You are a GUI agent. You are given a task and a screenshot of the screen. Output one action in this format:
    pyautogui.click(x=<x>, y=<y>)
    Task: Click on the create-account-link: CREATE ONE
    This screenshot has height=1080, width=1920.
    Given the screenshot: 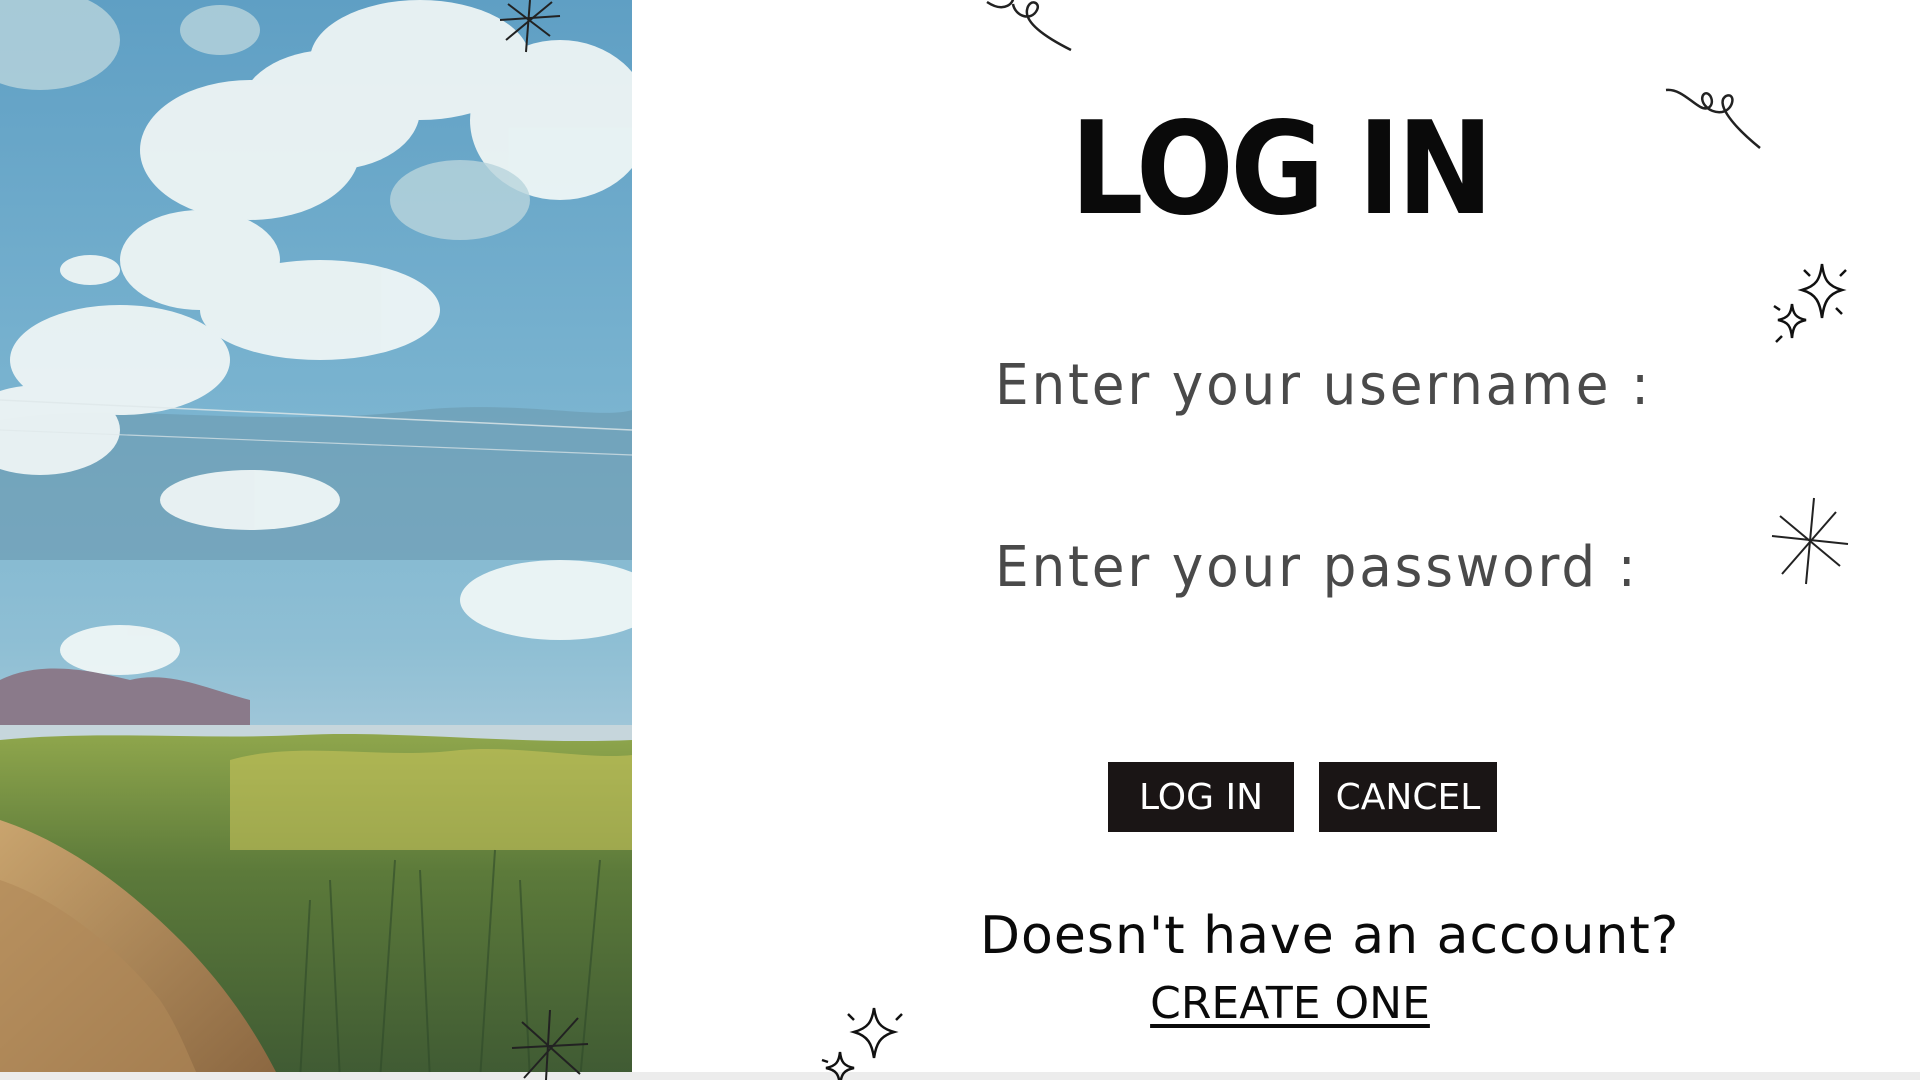 What is the action you would take?
    pyautogui.click(x=1290, y=1004)
    